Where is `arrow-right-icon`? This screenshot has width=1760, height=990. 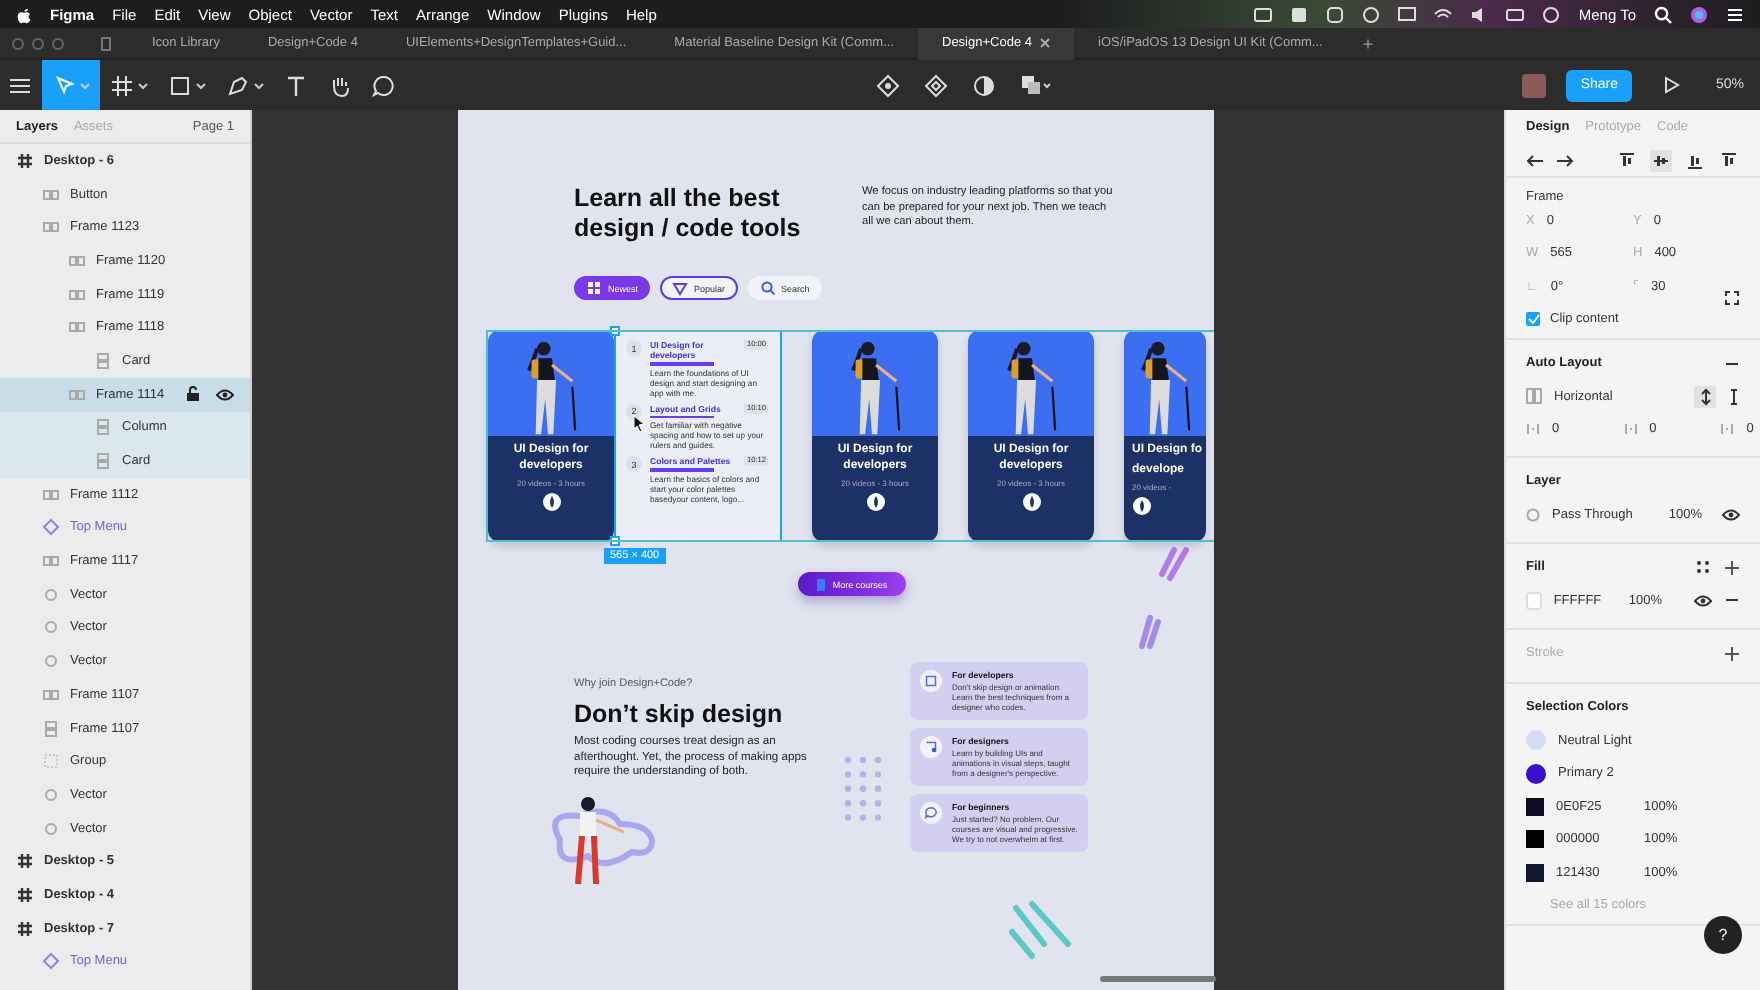 arrow-right-icon is located at coordinates (1565, 160).